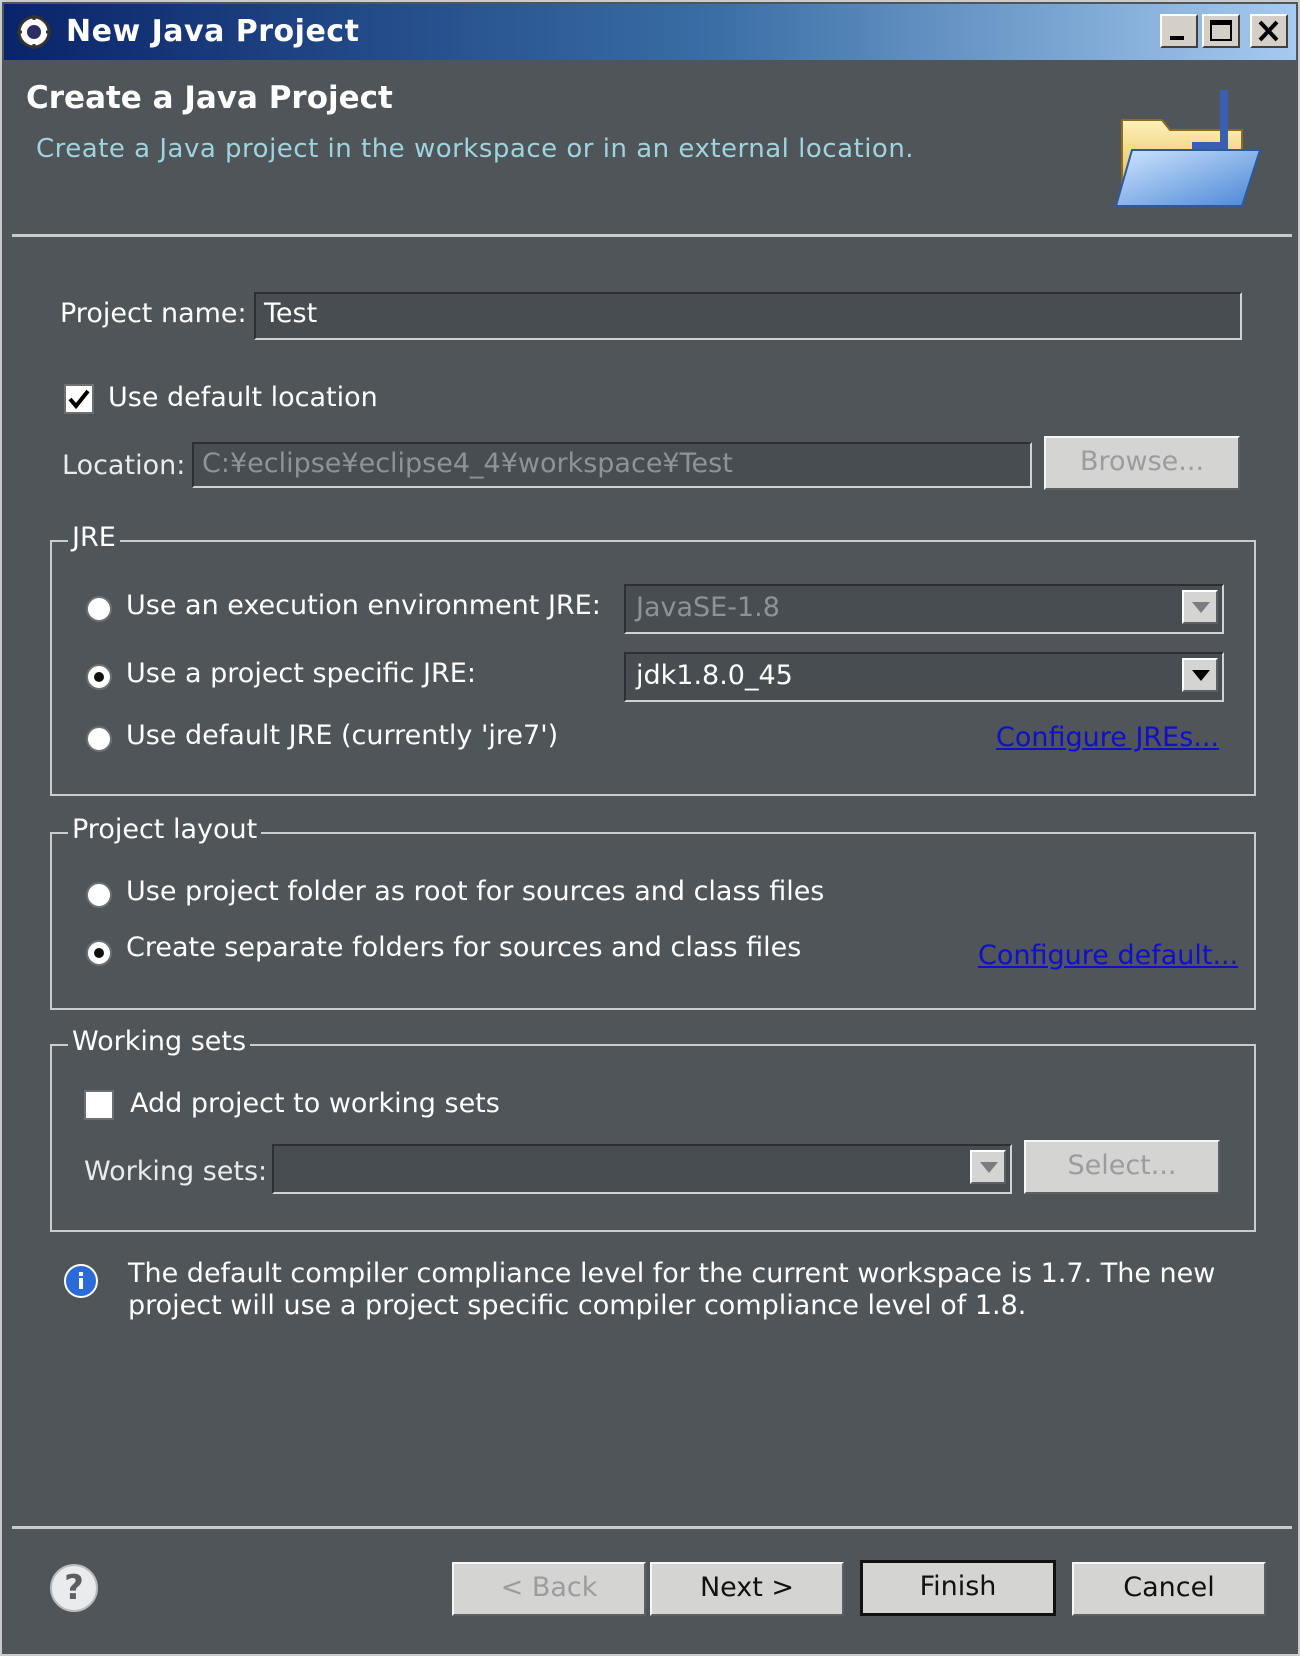 The image size is (1300, 1656). What do you see at coordinates (99, 895) in the screenshot?
I see `radio-project-folder-root` at bounding box center [99, 895].